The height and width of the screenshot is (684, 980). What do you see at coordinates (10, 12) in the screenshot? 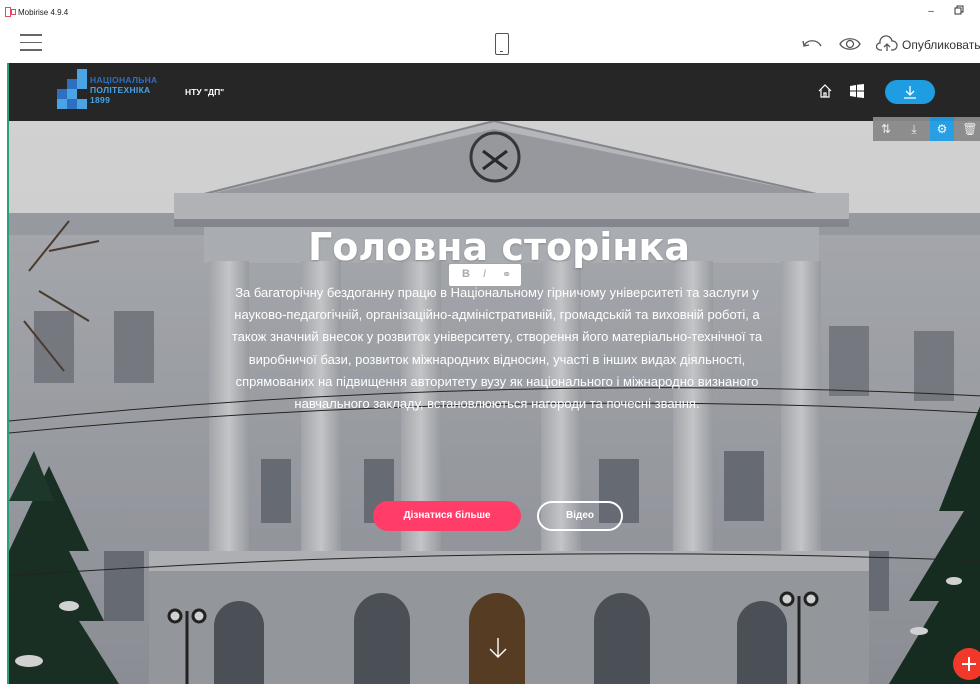
I see `mobirise-app-icon` at bounding box center [10, 12].